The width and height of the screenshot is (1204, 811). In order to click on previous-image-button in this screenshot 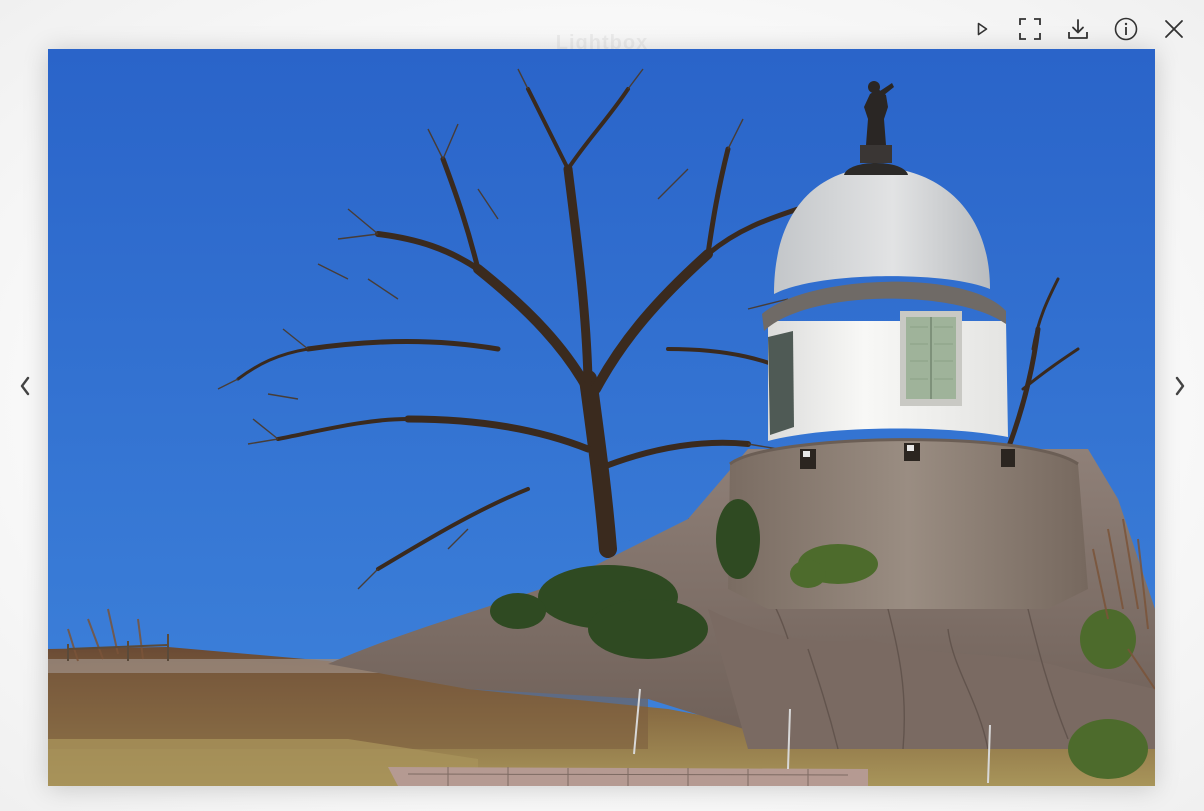, I will do `click(25, 386)`.